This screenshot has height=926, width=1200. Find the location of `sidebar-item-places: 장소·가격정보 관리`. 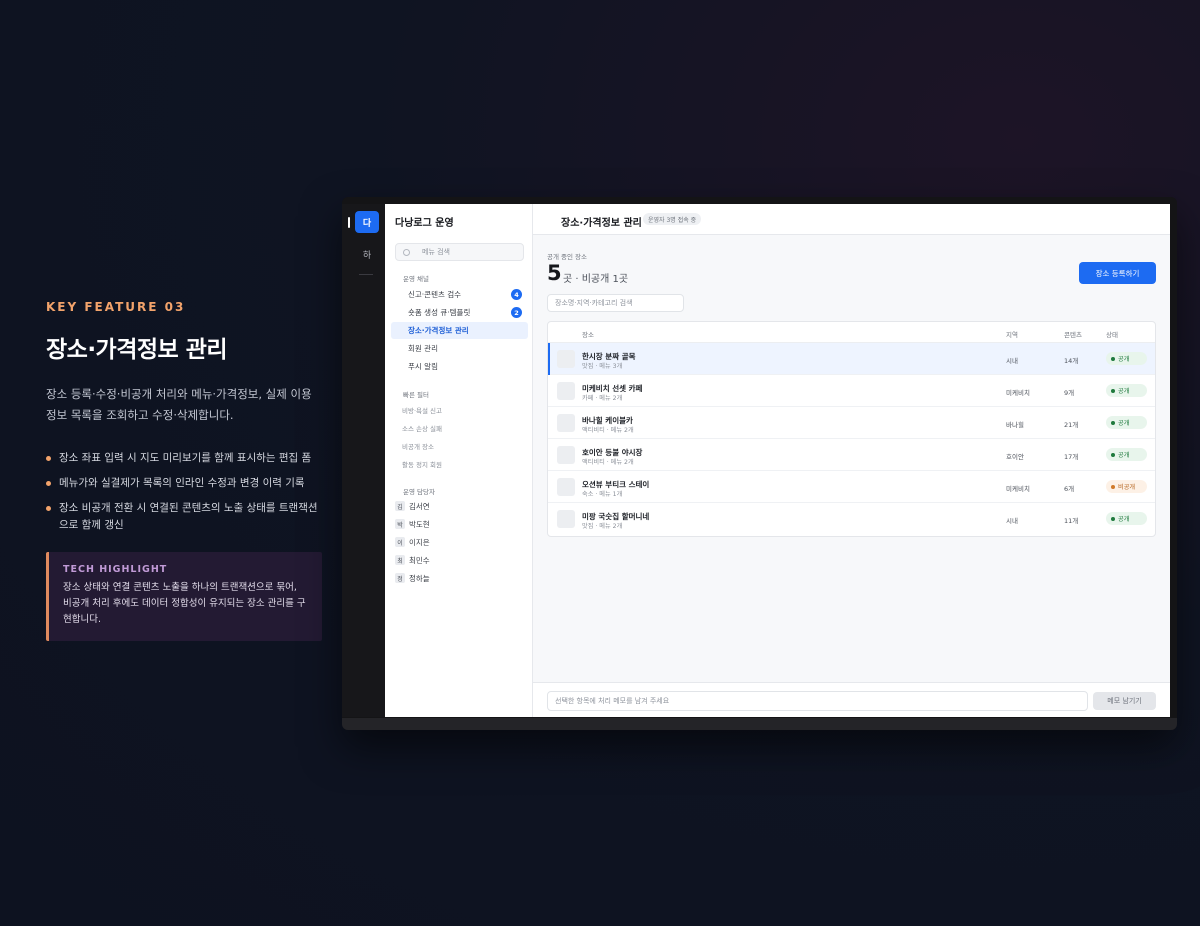

sidebar-item-places: 장소·가격정보 관리 is located at coordinates (459, 330).